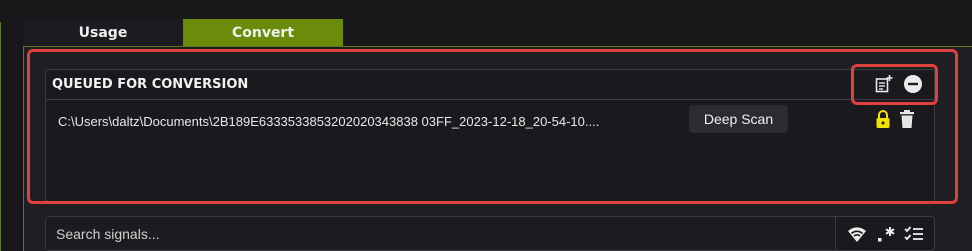  I want to click on outer-left-border, so click(2, 136).